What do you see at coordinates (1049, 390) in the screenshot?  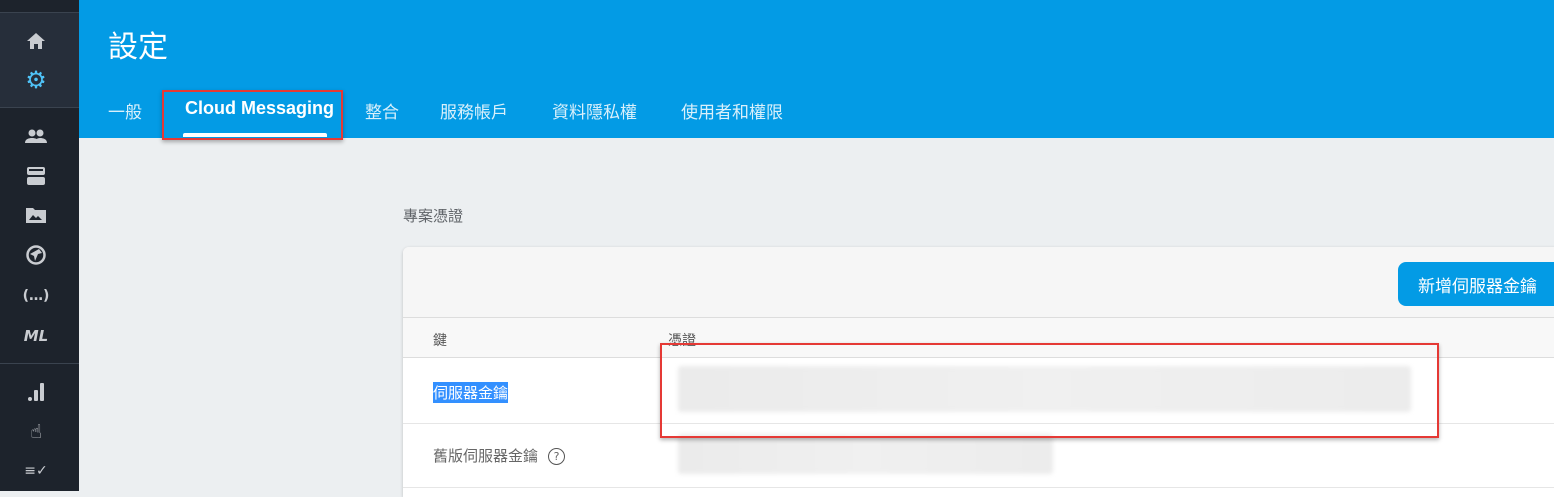 I see `highlight-box-credential` at bounding box center [1049, 390].